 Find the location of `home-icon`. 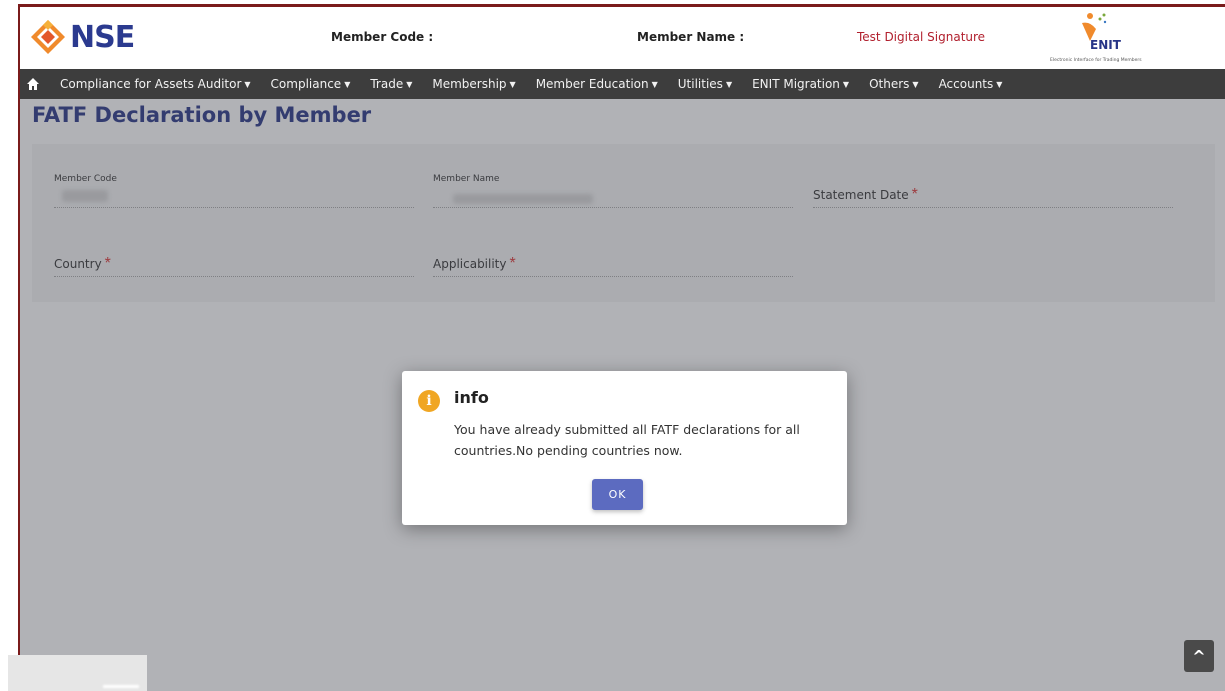

home-icon is located at coordinates (33, 84).